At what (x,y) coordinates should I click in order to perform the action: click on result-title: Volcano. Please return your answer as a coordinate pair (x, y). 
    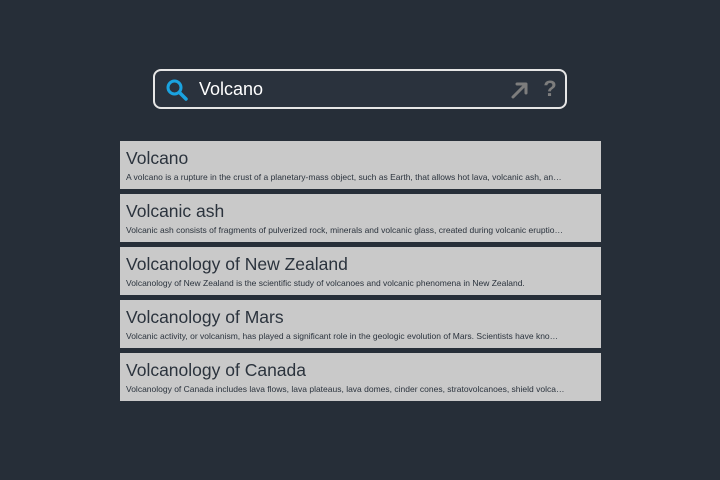
    Looking at the image, I should click on (157, 158).